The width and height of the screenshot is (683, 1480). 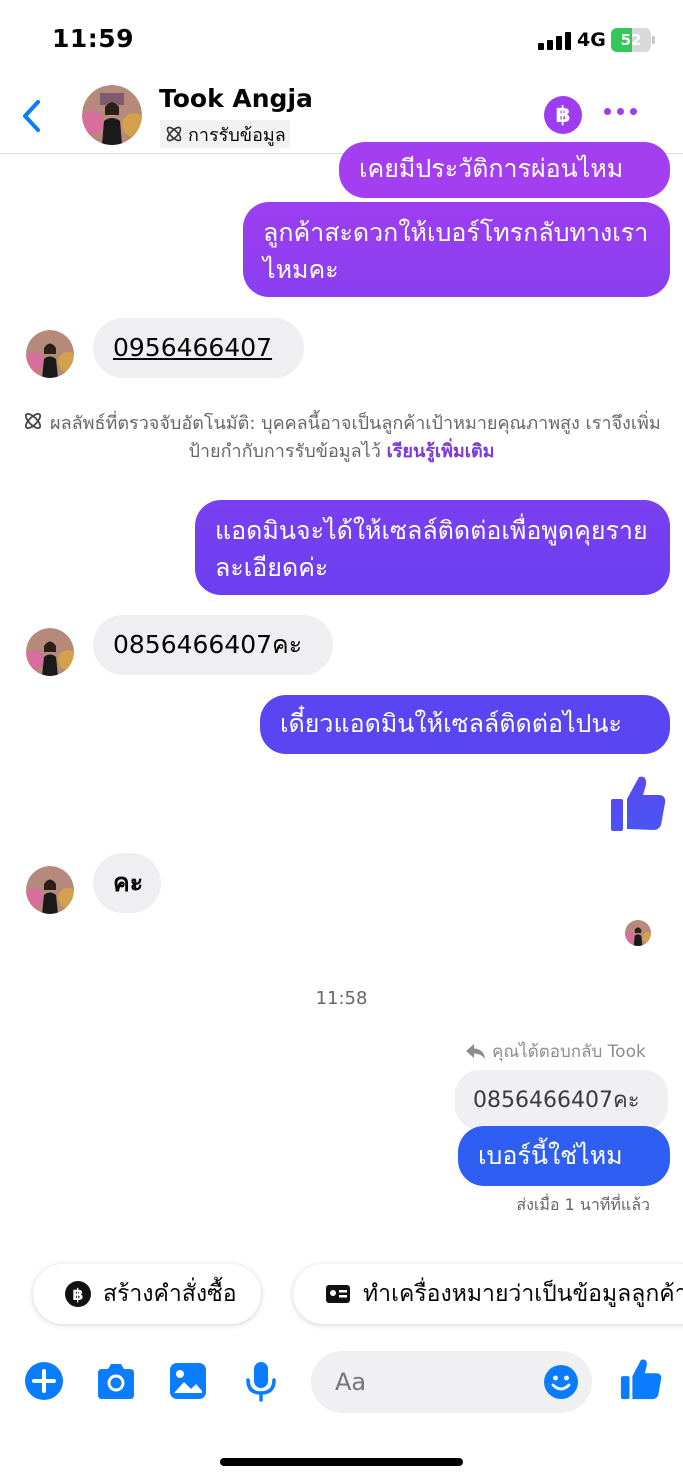 I want to click on reply-indicator: คุณได้ตอบกลับ Took, so click(x=556, y=1051).